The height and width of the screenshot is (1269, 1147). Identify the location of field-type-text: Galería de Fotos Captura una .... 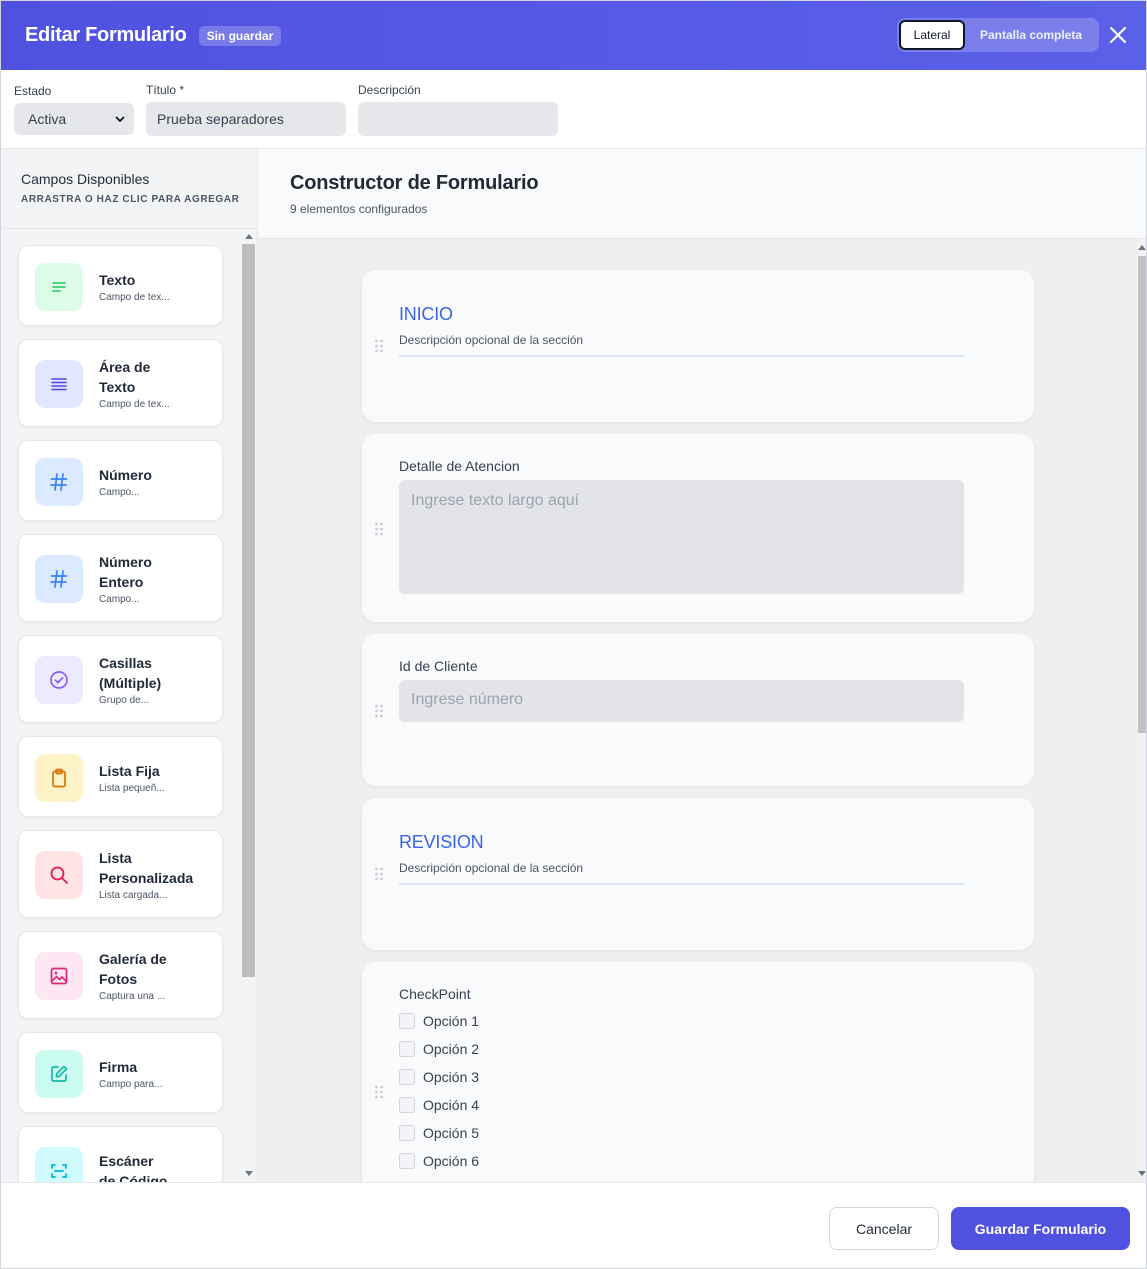
(156, 976).